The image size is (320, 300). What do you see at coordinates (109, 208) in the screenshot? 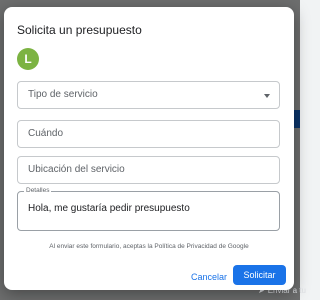
I see `details-value: Hola, me gustaría pedir presupuesto` at bounding box center [109, 208].